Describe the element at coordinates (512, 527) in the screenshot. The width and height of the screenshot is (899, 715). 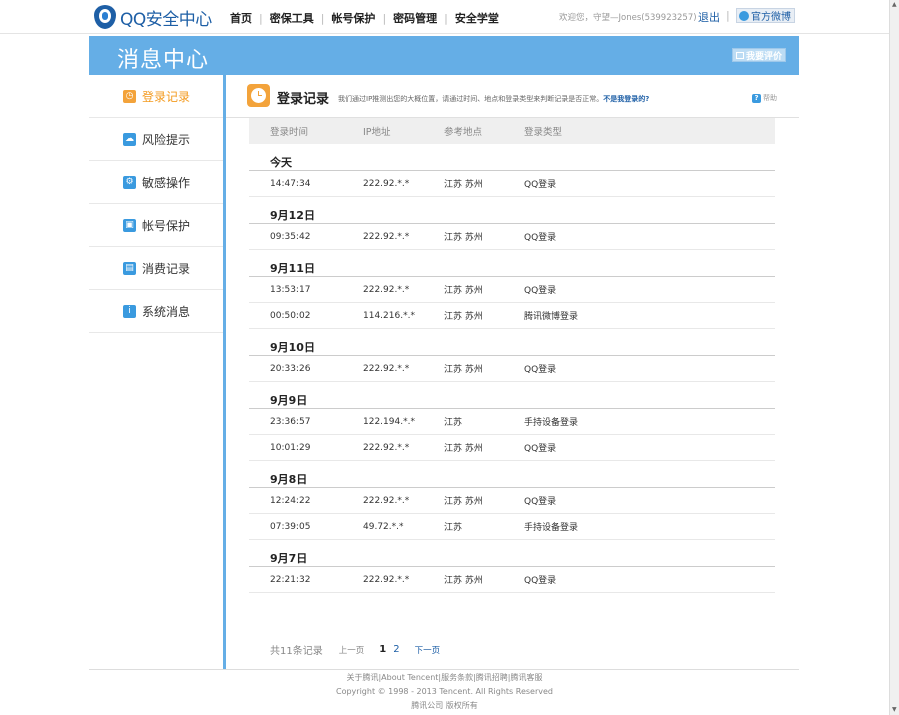
I see `table-row: 07:39:05 49.72.*.* 江苏 手持设备登录` at that location.